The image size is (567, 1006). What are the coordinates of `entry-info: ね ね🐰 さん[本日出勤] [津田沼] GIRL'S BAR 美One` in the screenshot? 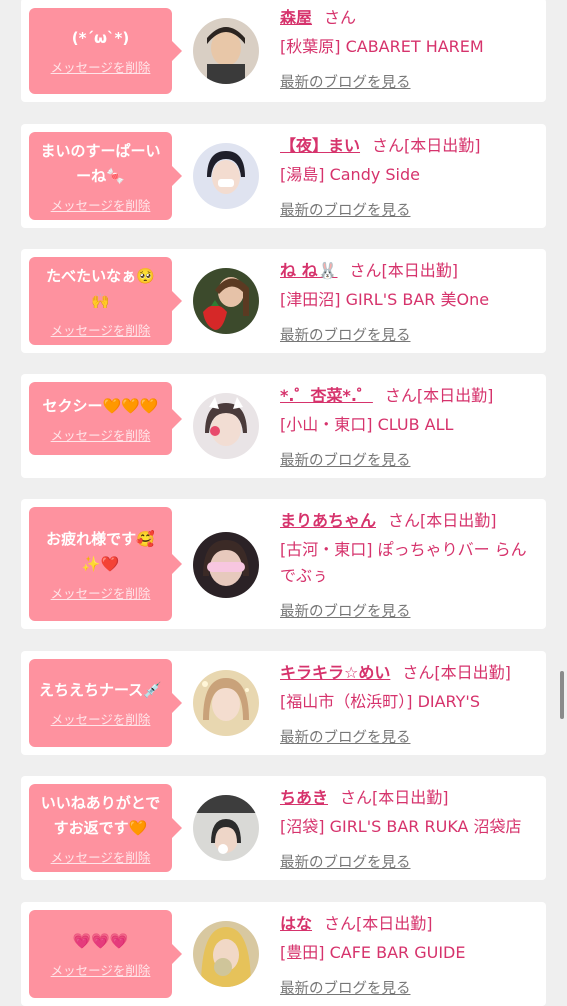 It's located at (409, 286).